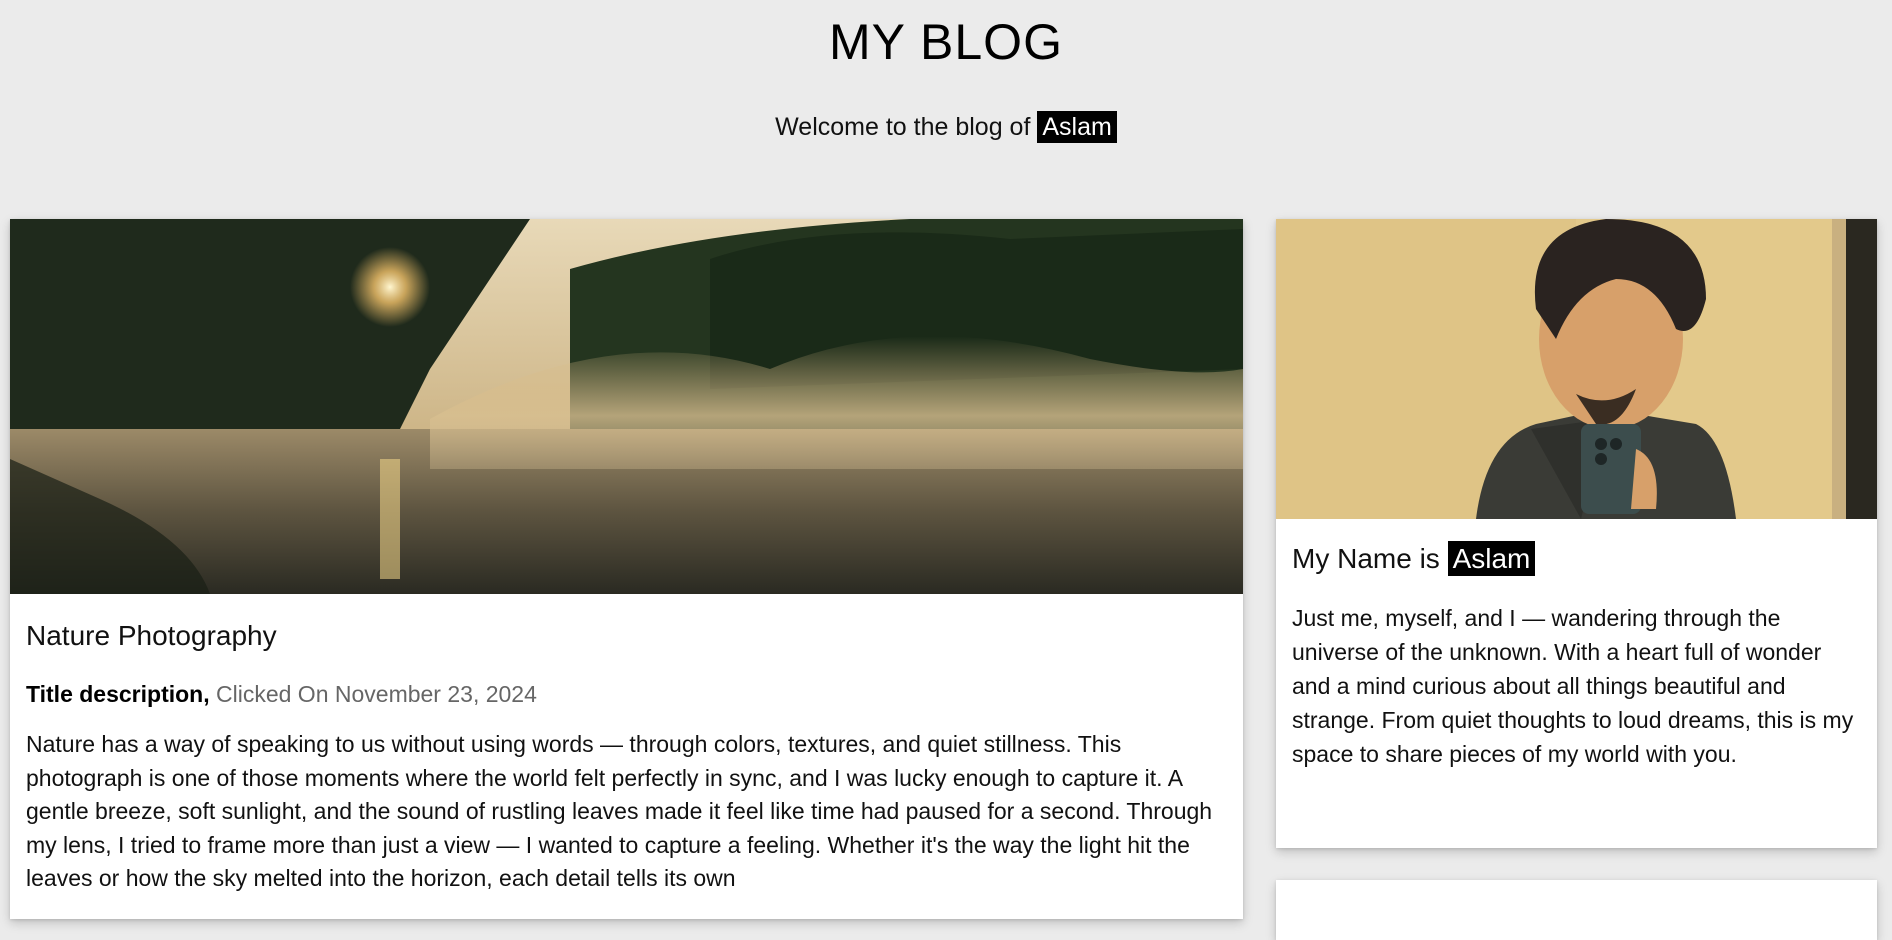  I want to click on welcome-line: Welcome to the blog of Aslam, so click(946, 127).